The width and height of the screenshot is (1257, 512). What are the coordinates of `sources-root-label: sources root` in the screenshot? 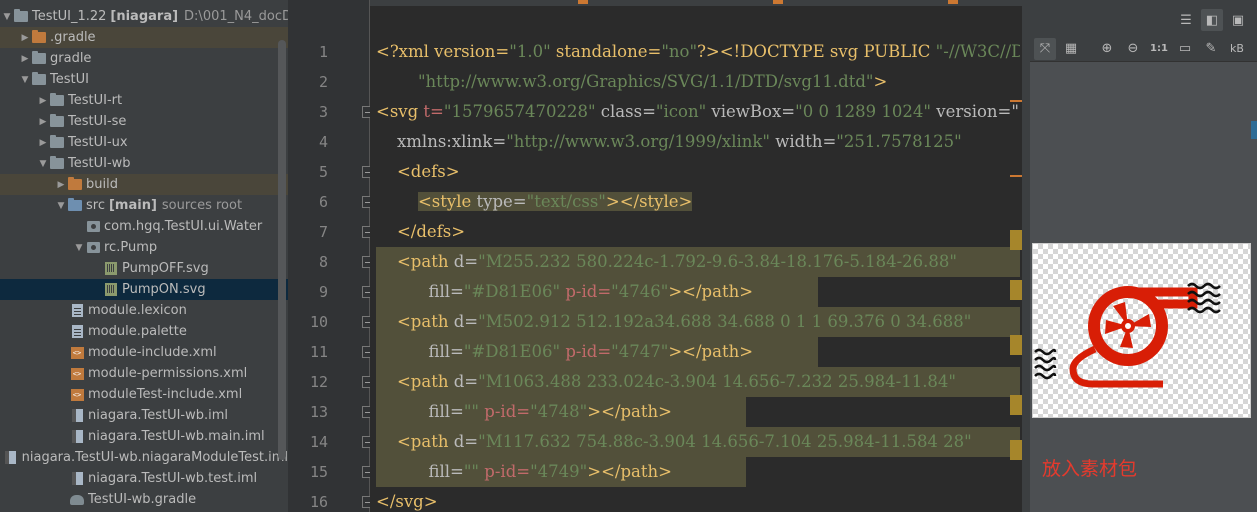 It's located at (202, 205).